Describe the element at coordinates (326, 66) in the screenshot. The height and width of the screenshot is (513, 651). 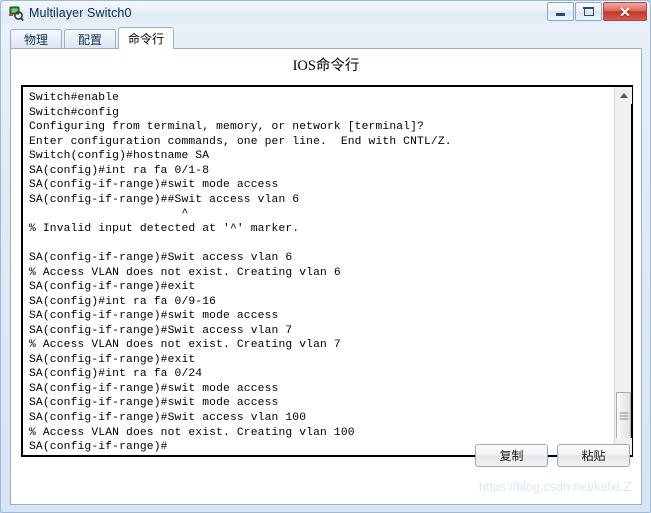
I see `panel-title: IOS命令行` at that location.